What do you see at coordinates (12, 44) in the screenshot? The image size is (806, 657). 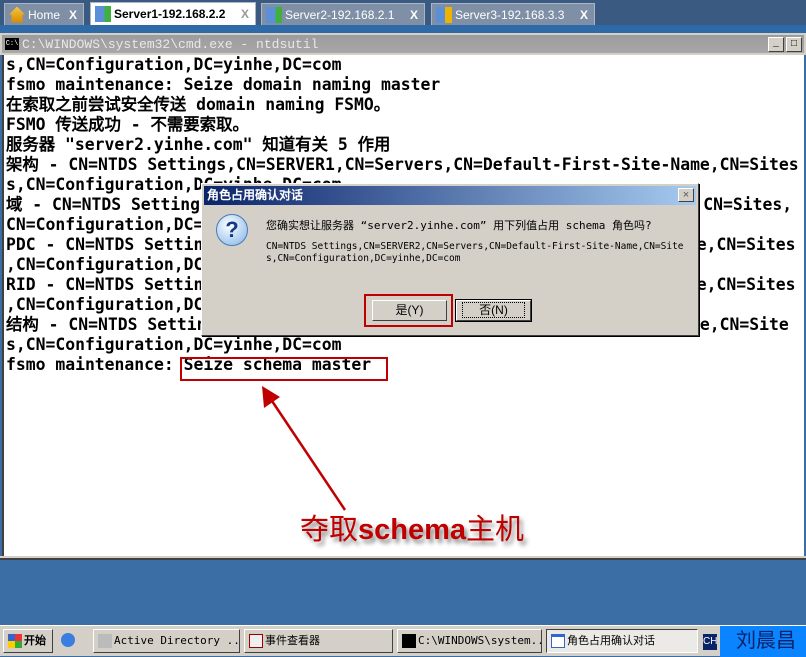 I see `cmd-icon: C:\` at bounding box center [12, 44].